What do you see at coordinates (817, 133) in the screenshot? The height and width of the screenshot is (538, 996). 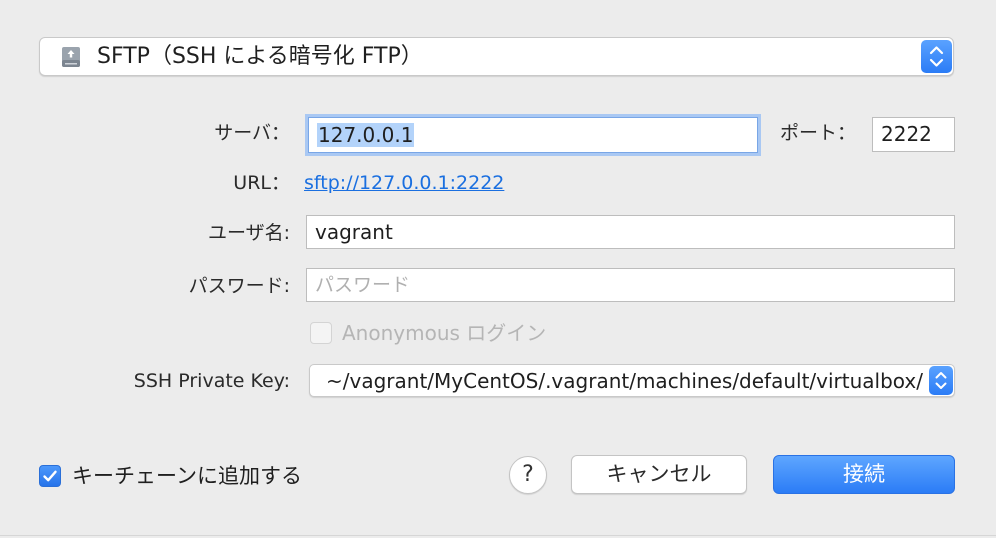 I see `port-label: ポート：` at bounding box center [817, 133].